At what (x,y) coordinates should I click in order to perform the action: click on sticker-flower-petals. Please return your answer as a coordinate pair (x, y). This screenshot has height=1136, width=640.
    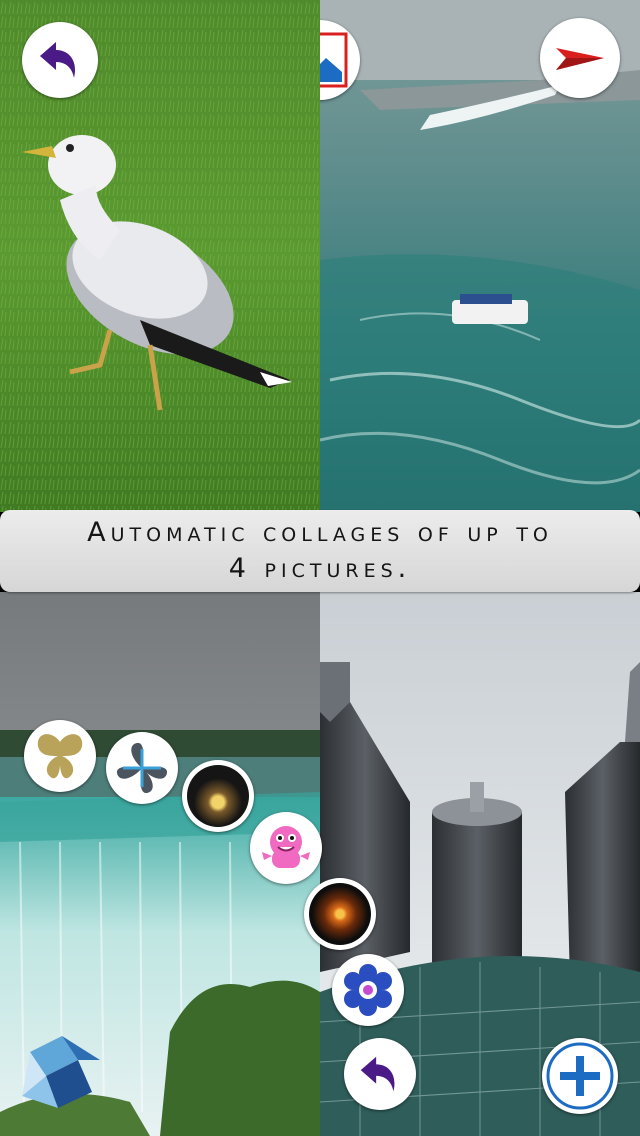
    Looking at the image, I should click on (142, 768).